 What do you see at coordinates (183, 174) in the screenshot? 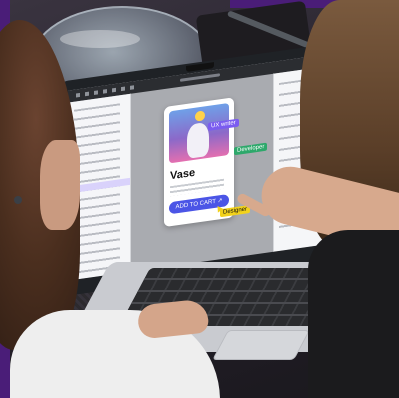
I see `product-title: Vase` at bounding box center [183, 174].